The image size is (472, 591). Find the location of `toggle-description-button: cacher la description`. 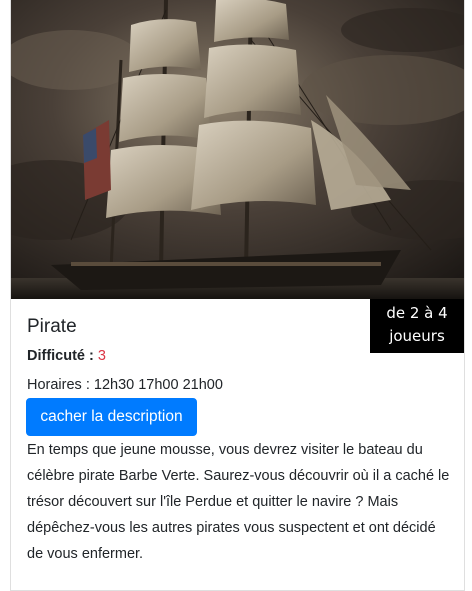

toggle-description-button: cacher la description is located at coordinates (111, 417).